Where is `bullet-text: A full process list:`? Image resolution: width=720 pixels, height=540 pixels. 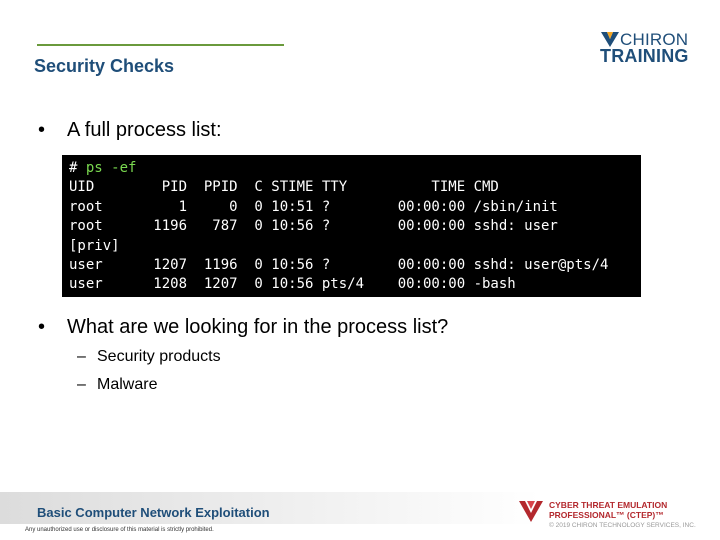 bullet-text: A full process list: is located at coordinates (144, 130).